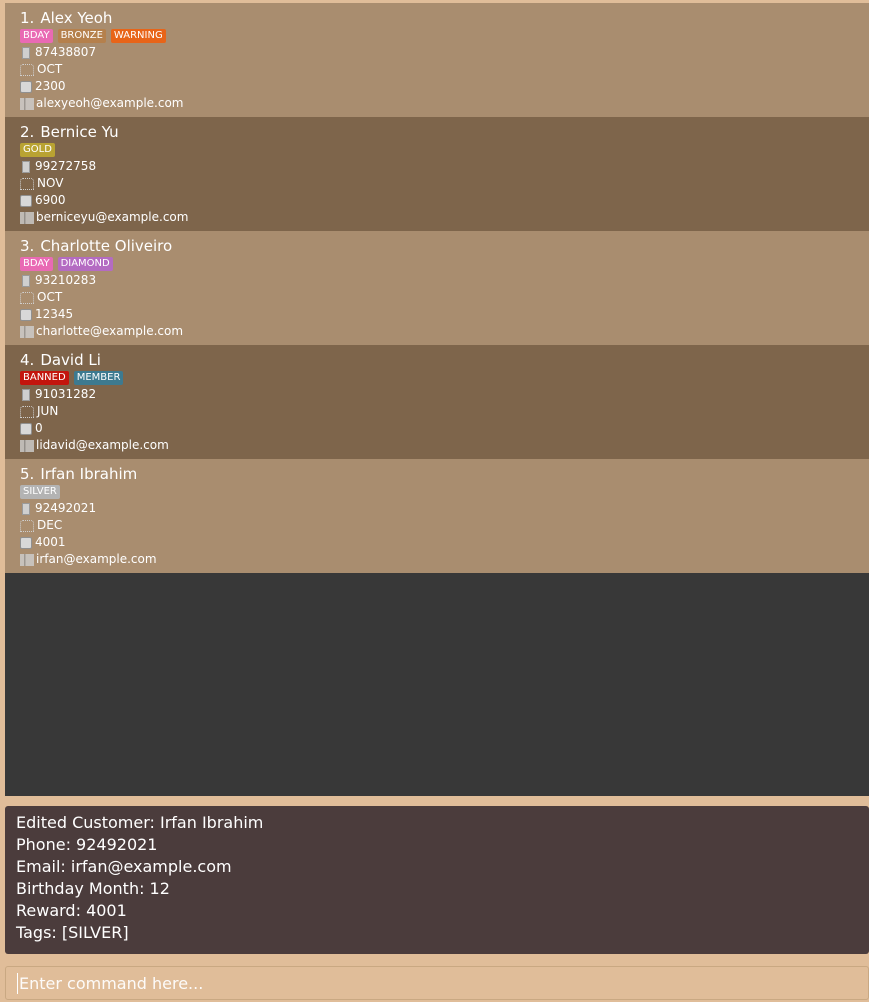 The image size is (869, 1002). I want to click on customer-index: 5., so click(27, 474).